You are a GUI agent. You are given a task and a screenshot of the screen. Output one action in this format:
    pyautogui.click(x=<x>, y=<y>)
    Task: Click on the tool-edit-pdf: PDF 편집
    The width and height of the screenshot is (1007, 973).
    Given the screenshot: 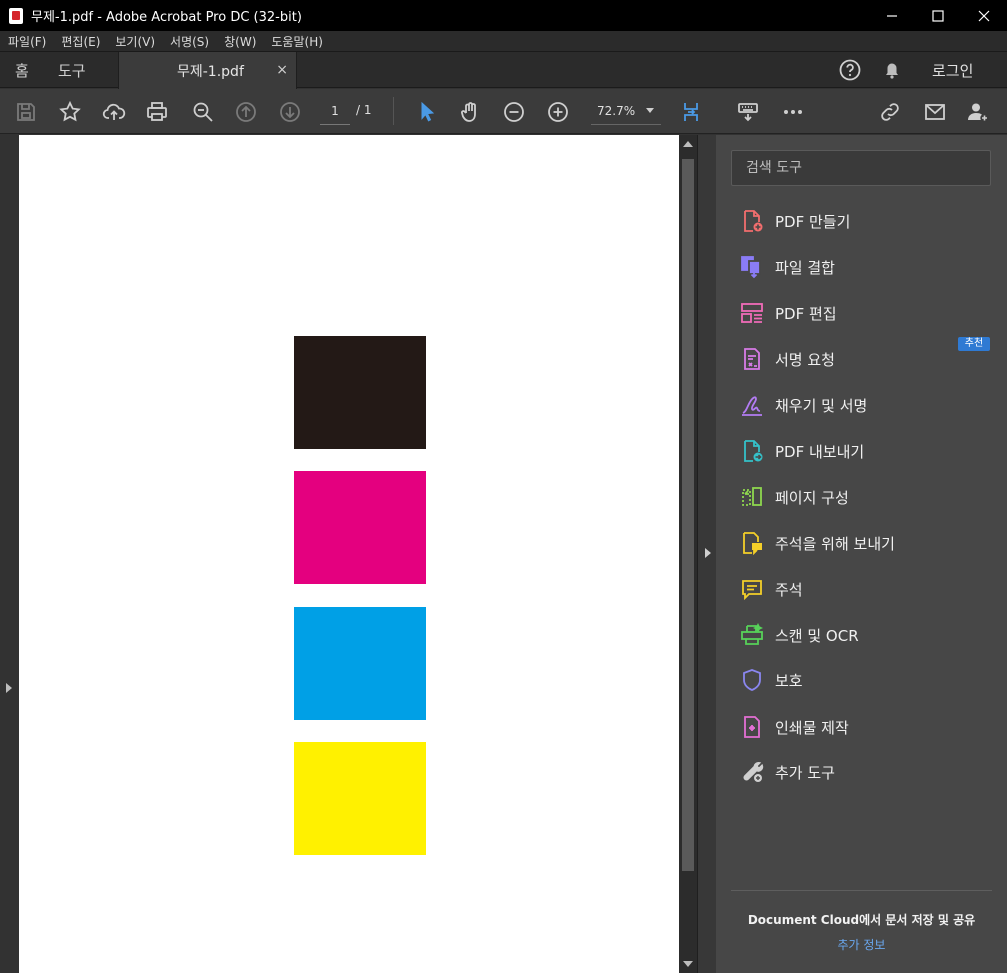 What is the action you would take?
    pyautogui.click(x=788, y=313)
    